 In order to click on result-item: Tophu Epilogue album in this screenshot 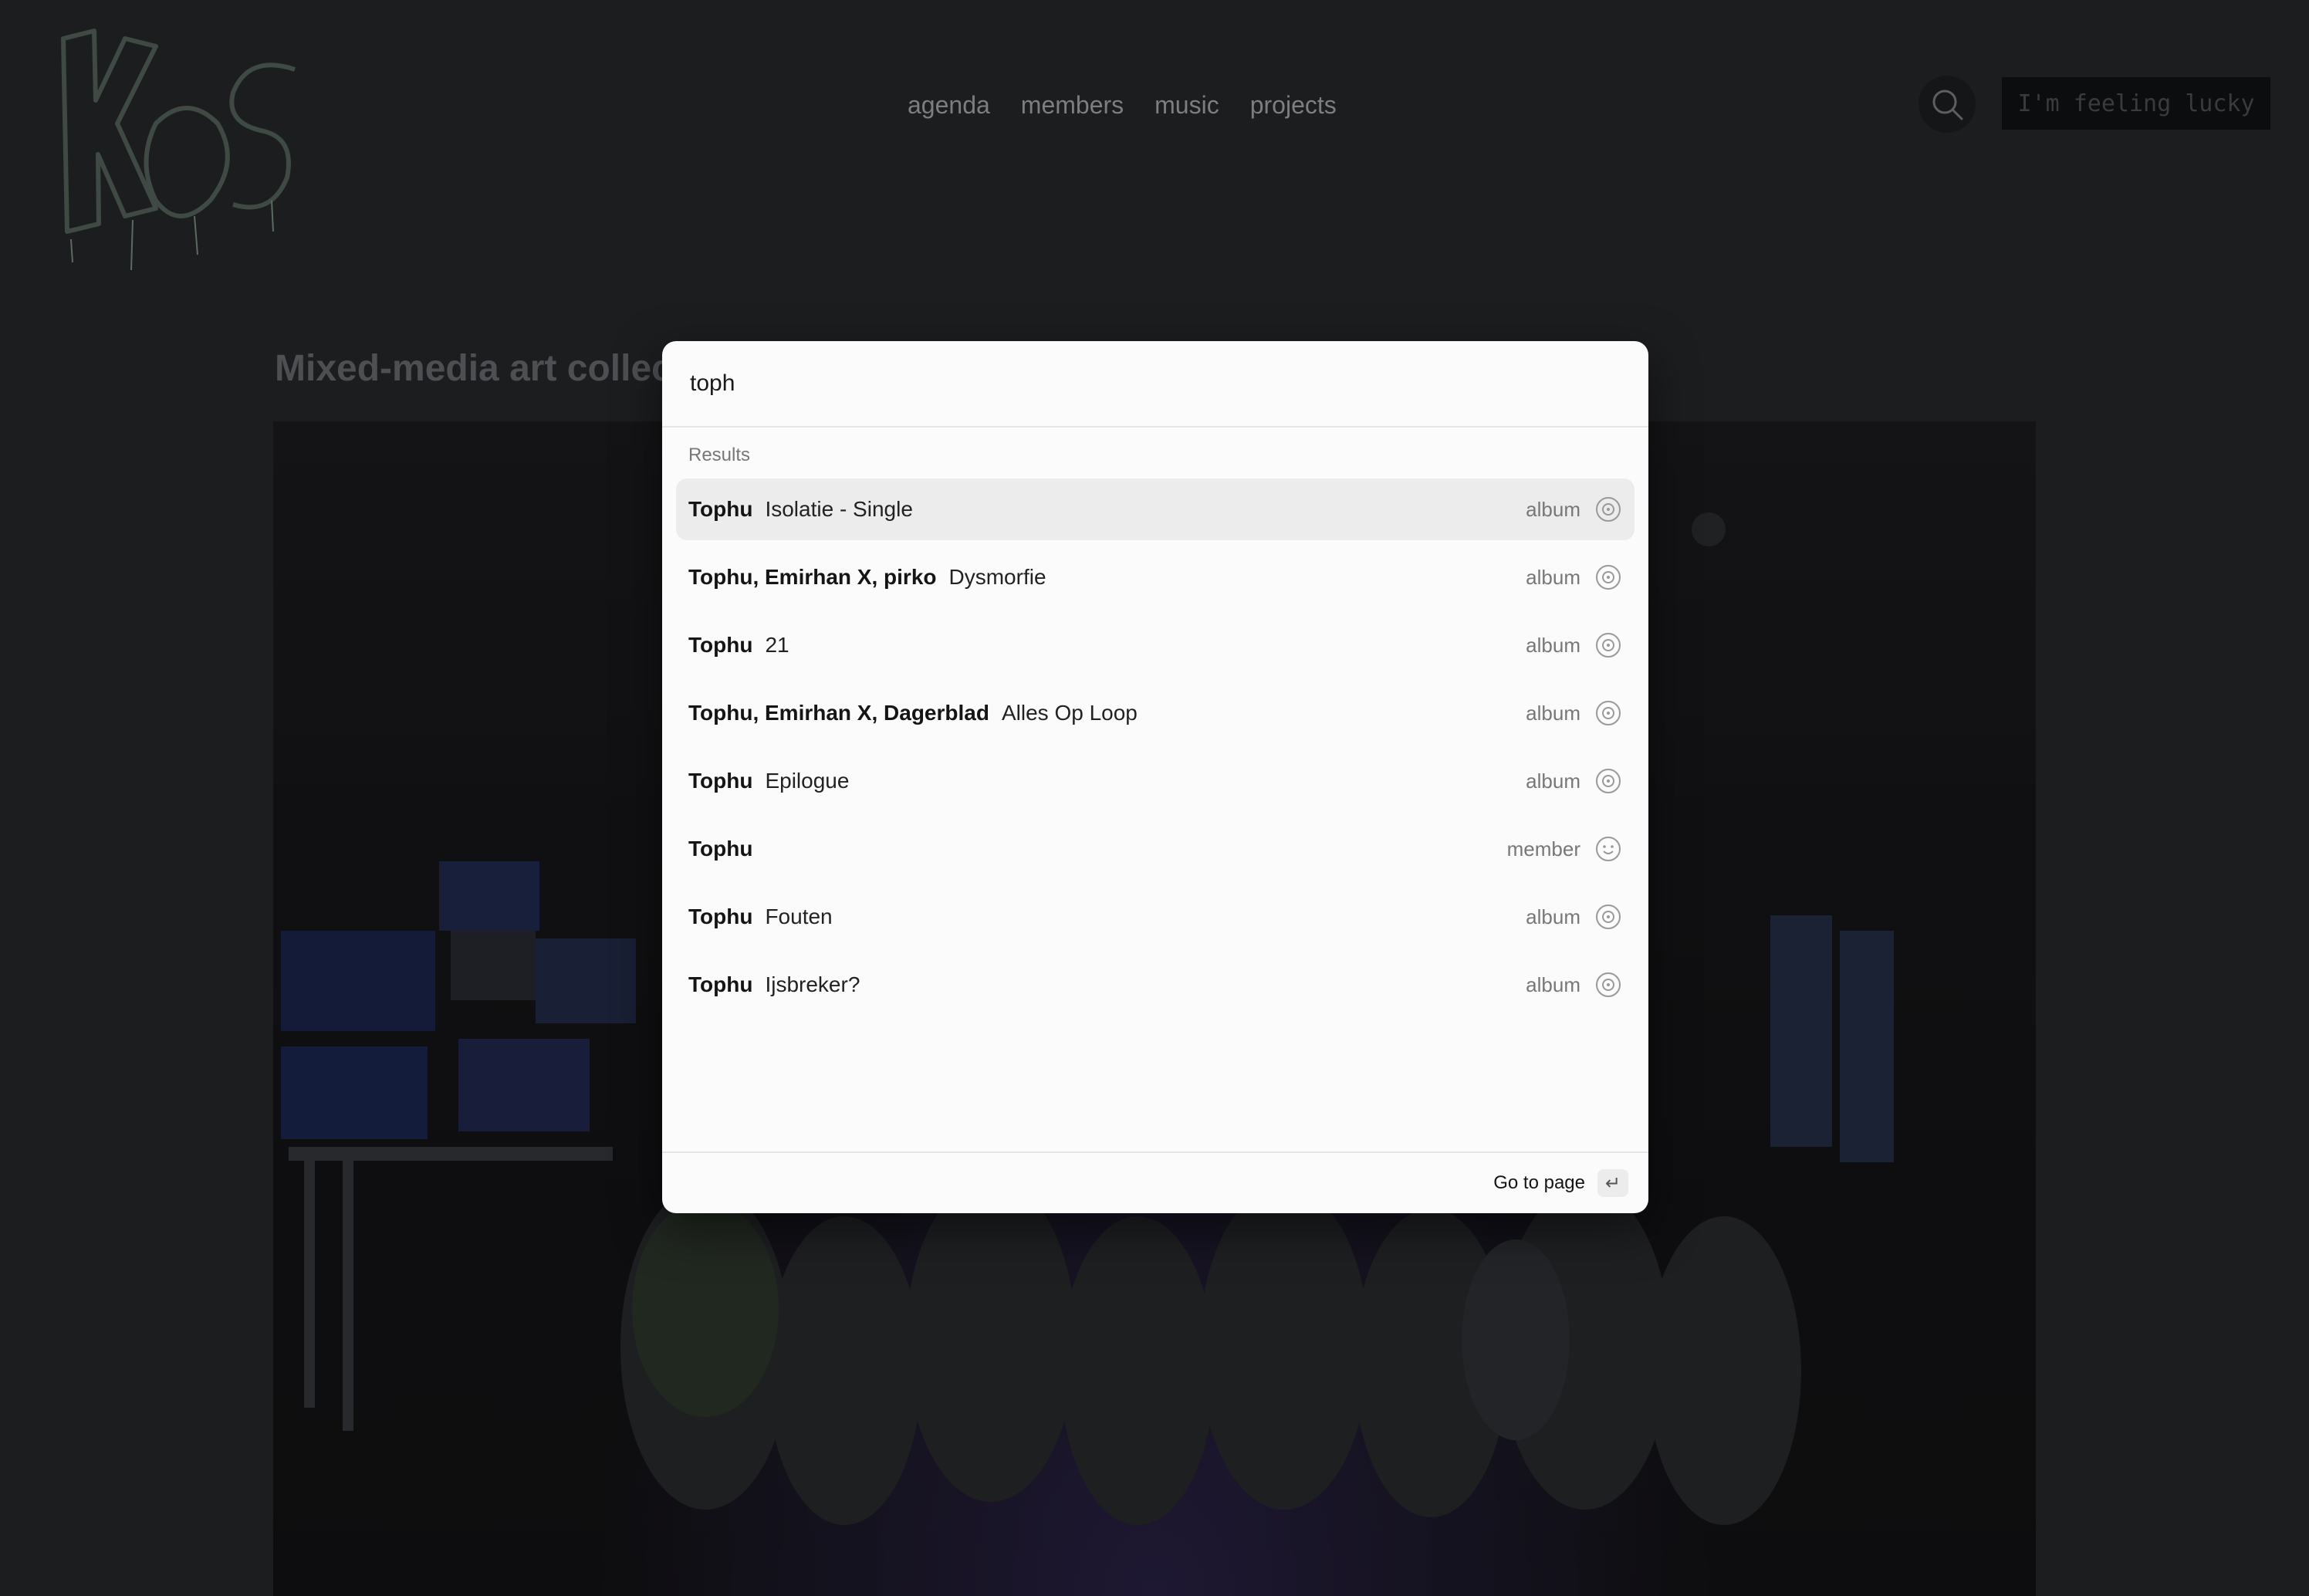, I will do `click(1155, 781)`.